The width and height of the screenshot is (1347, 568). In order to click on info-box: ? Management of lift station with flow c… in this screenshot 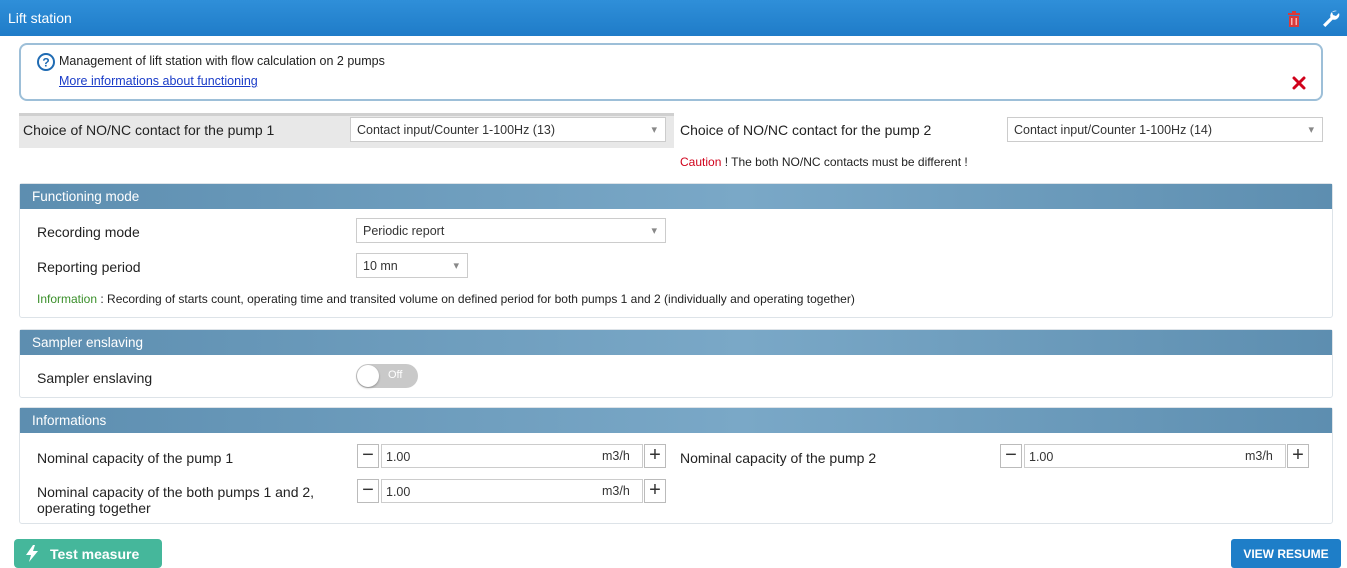, I will do `click(671, 72)`.